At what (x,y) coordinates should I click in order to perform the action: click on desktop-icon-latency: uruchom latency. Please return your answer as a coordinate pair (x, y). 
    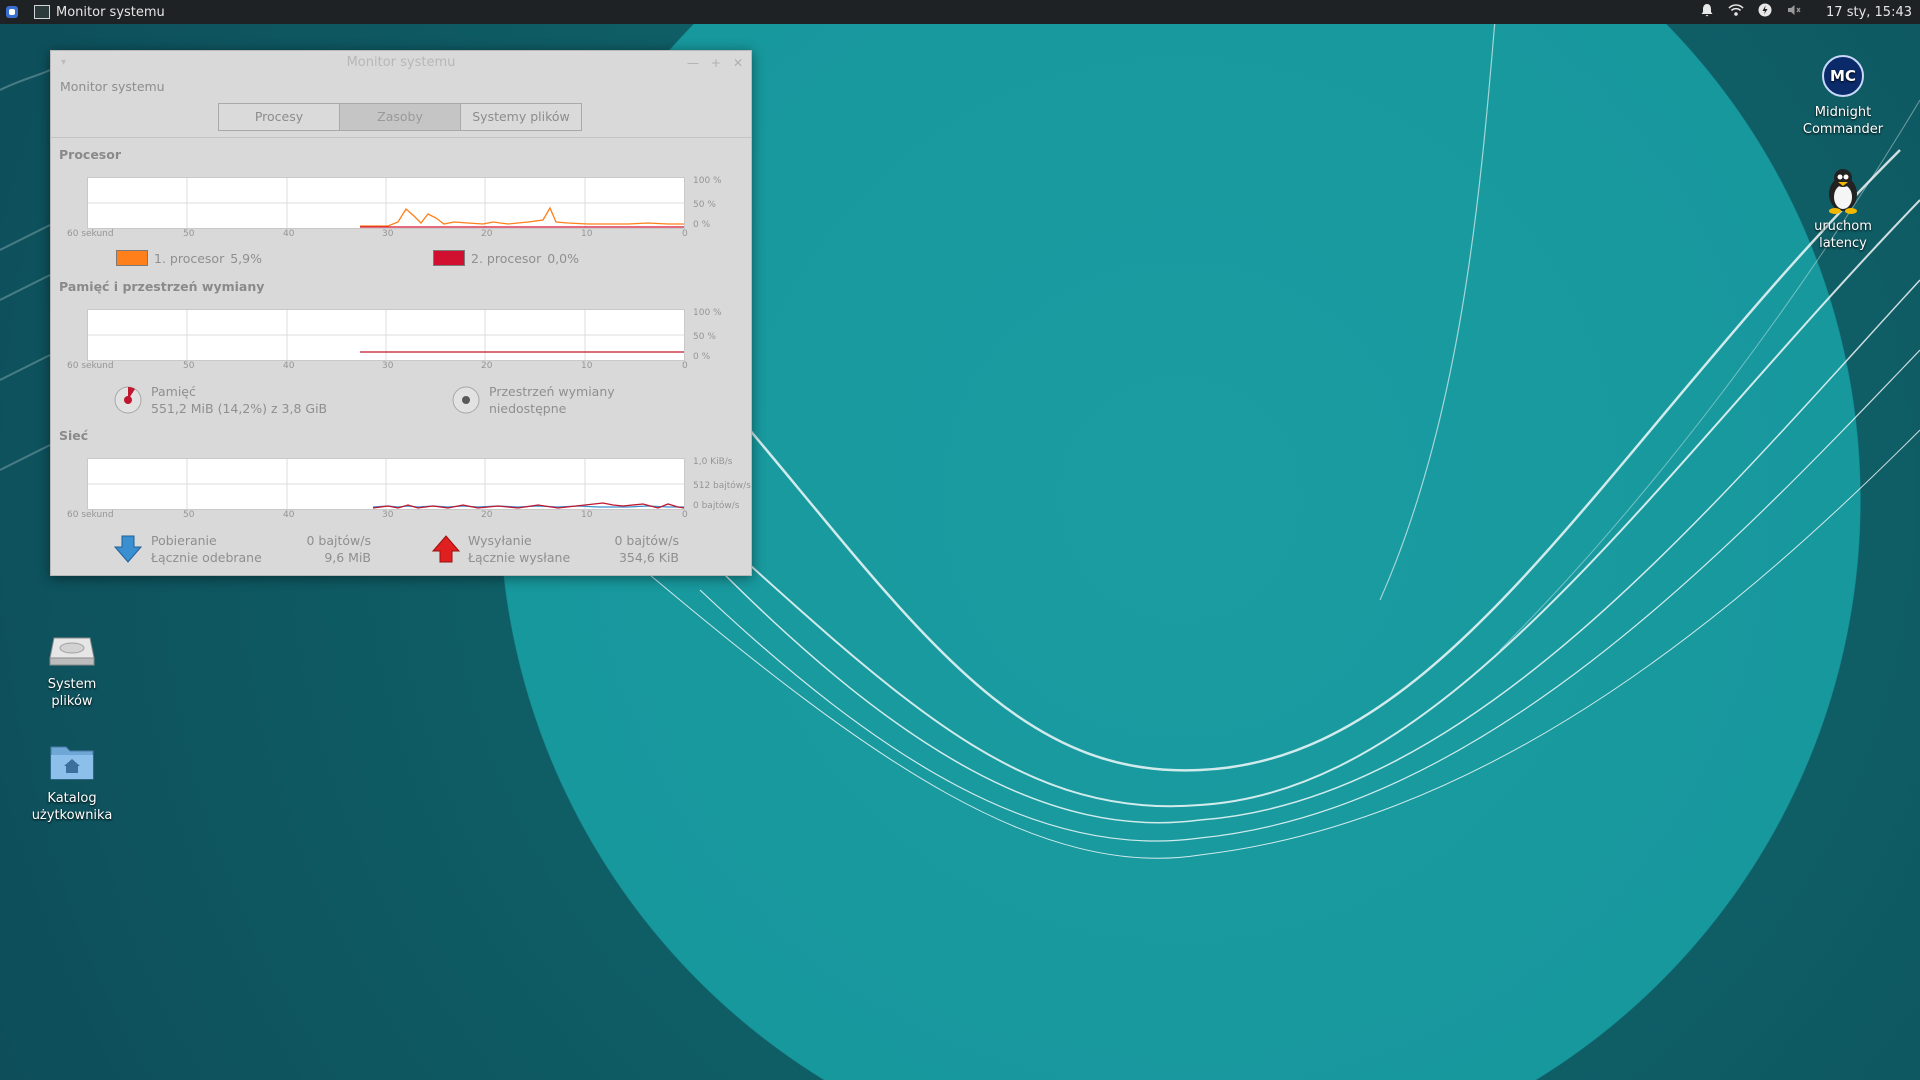
    Looking at the image, I should click on (1843, 209).